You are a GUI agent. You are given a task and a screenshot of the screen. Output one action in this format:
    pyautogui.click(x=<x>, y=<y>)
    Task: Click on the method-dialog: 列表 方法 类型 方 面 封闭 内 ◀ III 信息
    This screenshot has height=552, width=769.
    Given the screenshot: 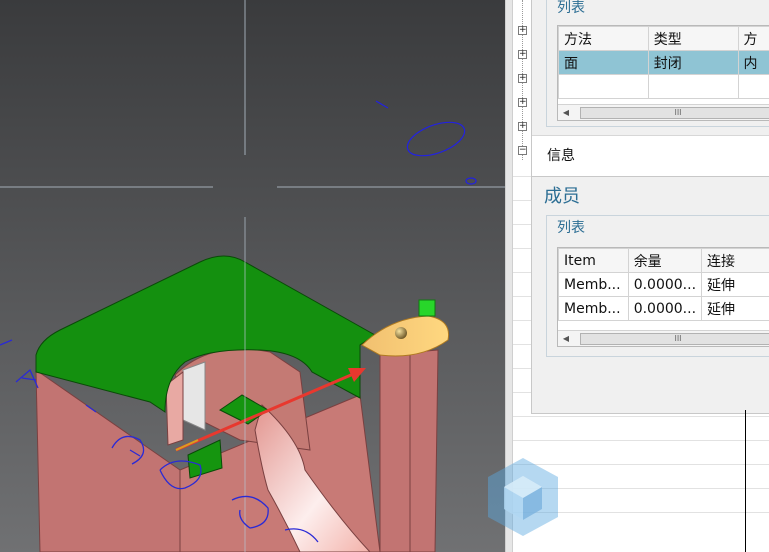 What is the action you would take?
    pyautogui.click(x=650, y=88)
    